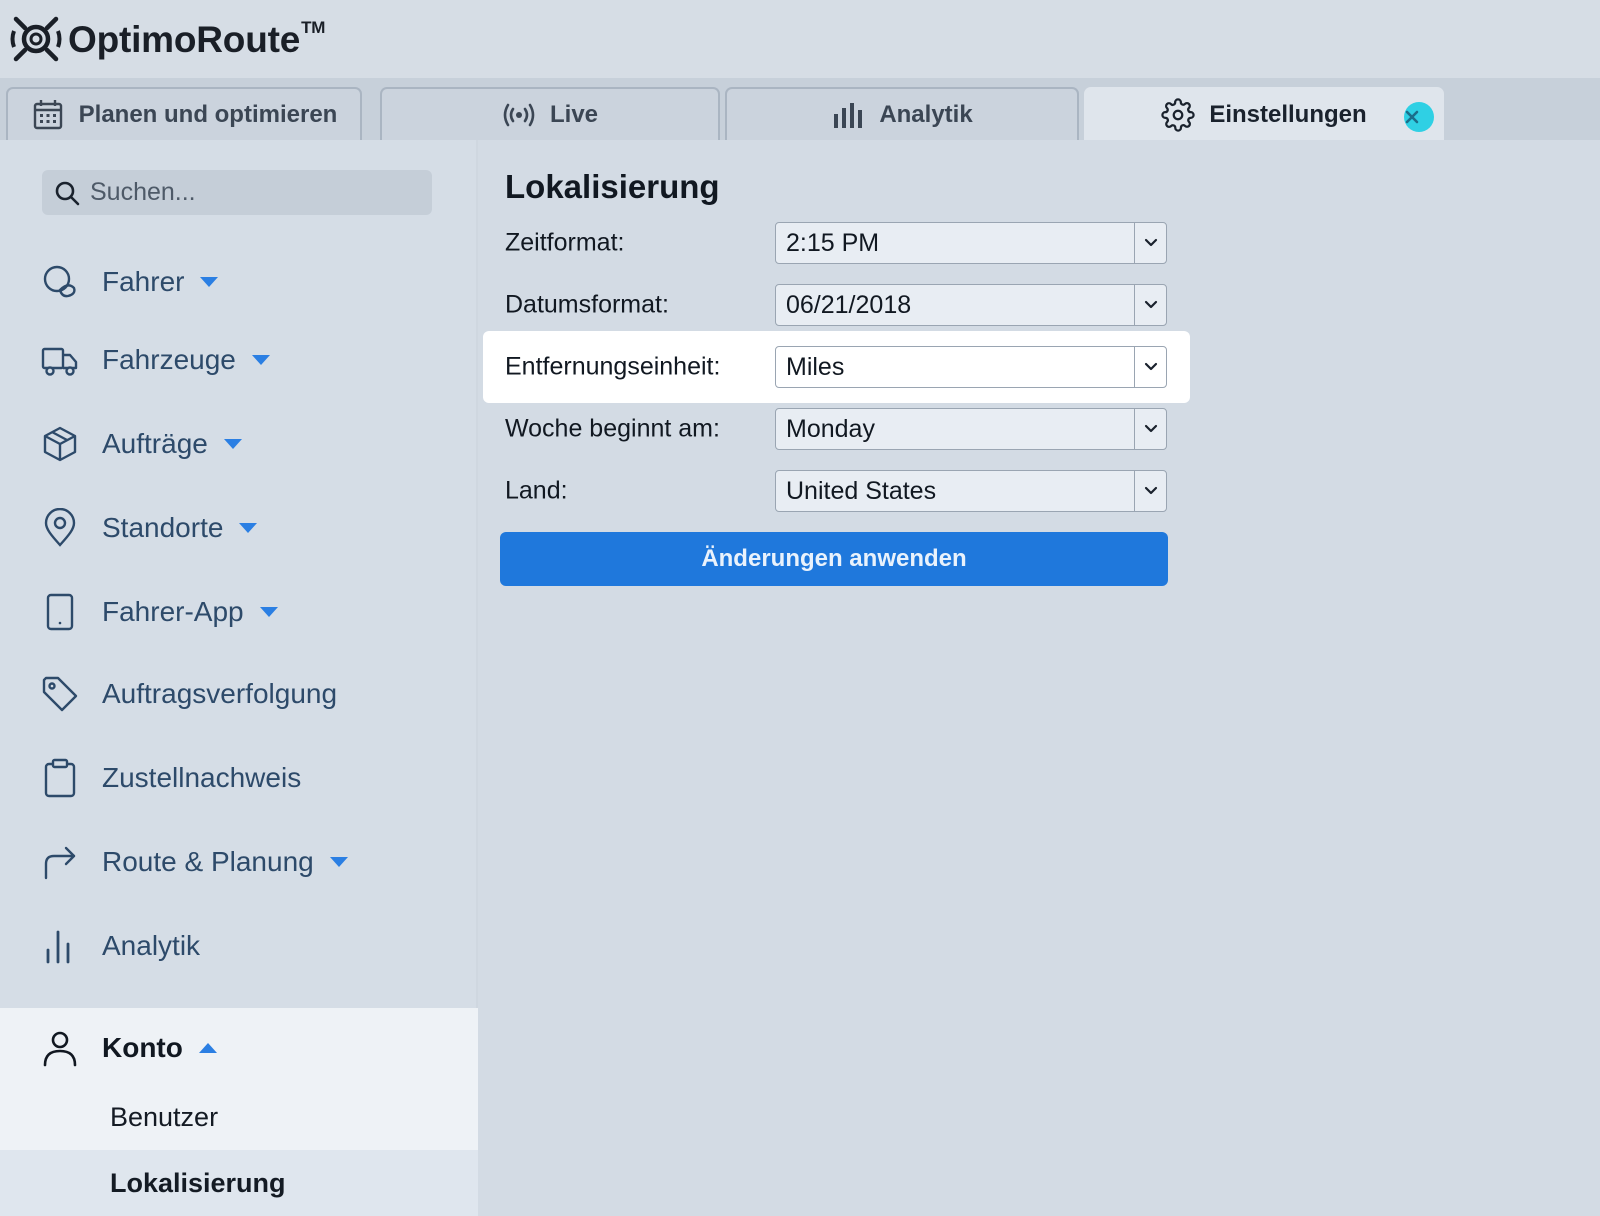 Image resolution: width=1600 pixels, height=1216 pixels. Describe the element at coordinates (239, 946) in the screenshot. I see `sidebar-item-analytik: Analytik` at that location.